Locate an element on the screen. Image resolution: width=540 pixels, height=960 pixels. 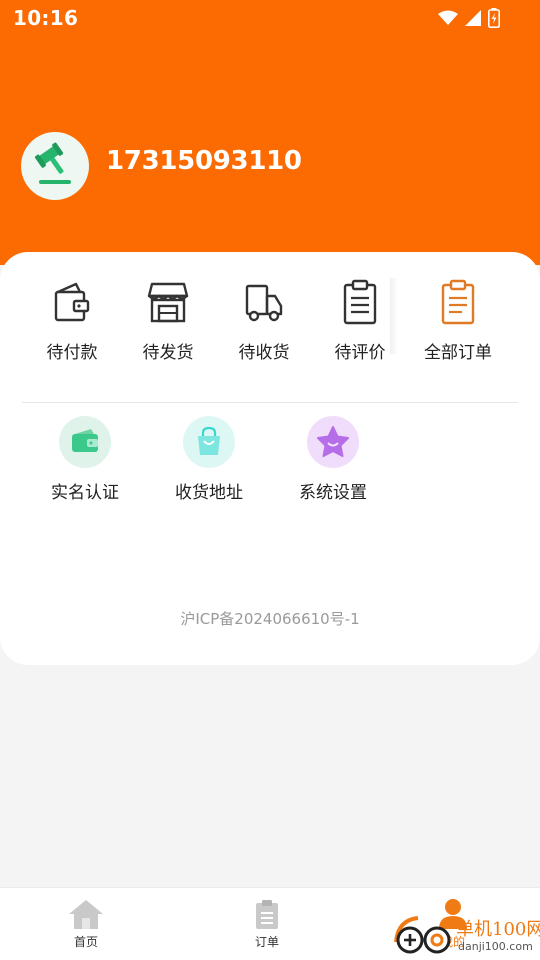
service-label: 收货地址 is located at coordinates (209, 493).